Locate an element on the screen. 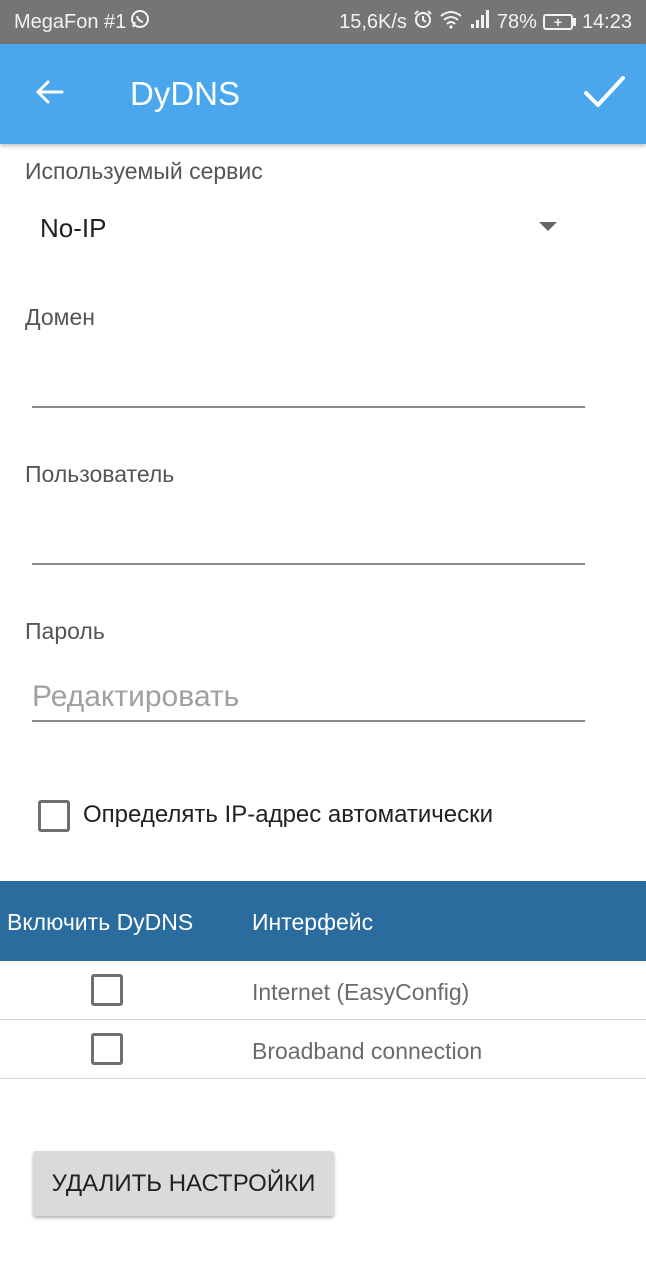  service-select: No-IP is located at coordinates (305, 228).